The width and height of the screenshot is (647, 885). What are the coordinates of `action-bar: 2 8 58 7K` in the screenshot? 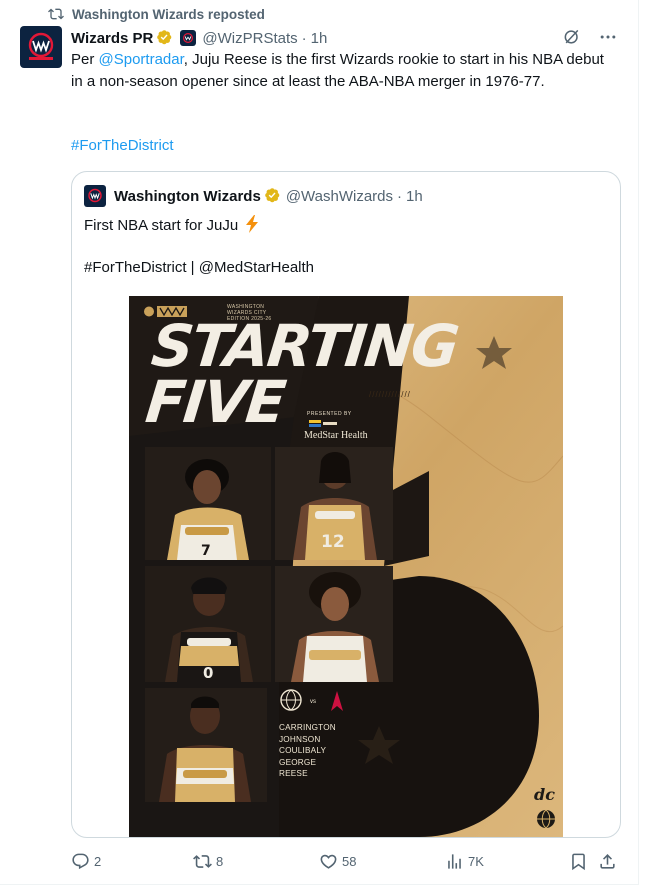 It's located at (346, 861).